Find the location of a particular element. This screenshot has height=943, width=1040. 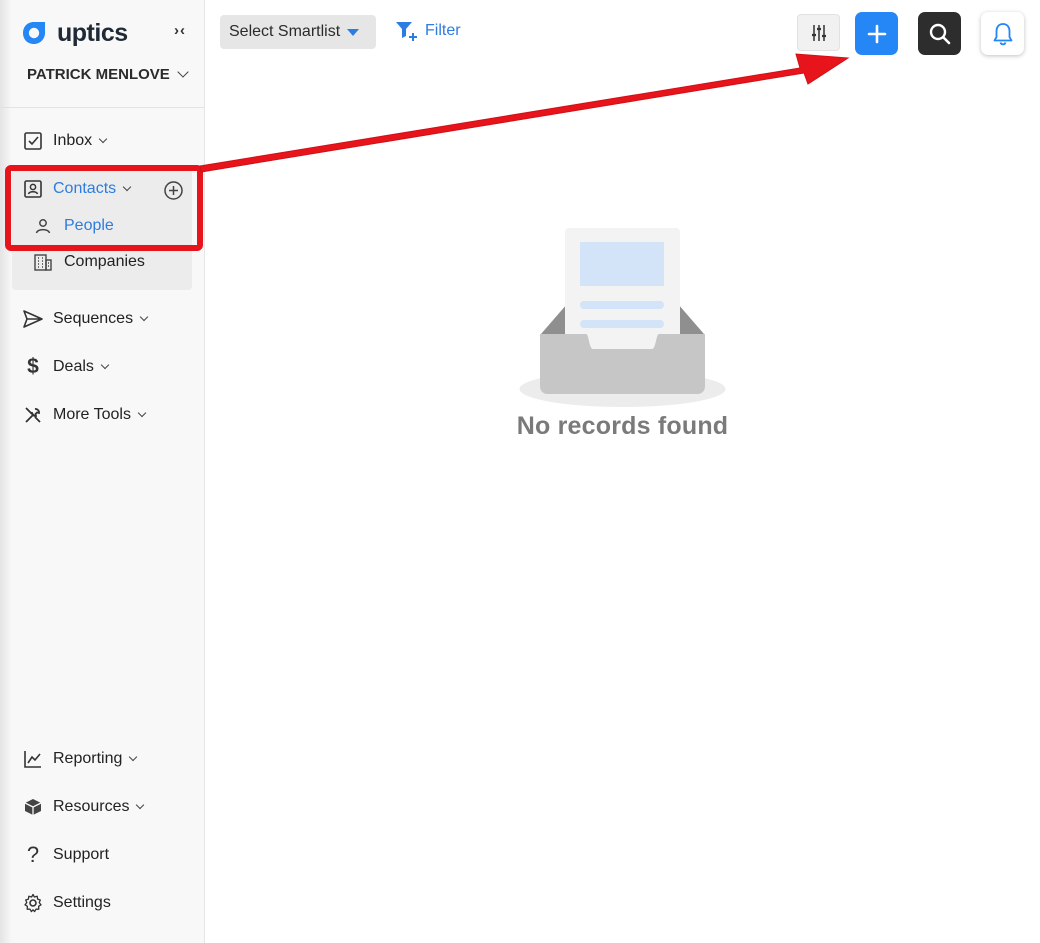

sliders-icon is located at coordinates (818, 32).